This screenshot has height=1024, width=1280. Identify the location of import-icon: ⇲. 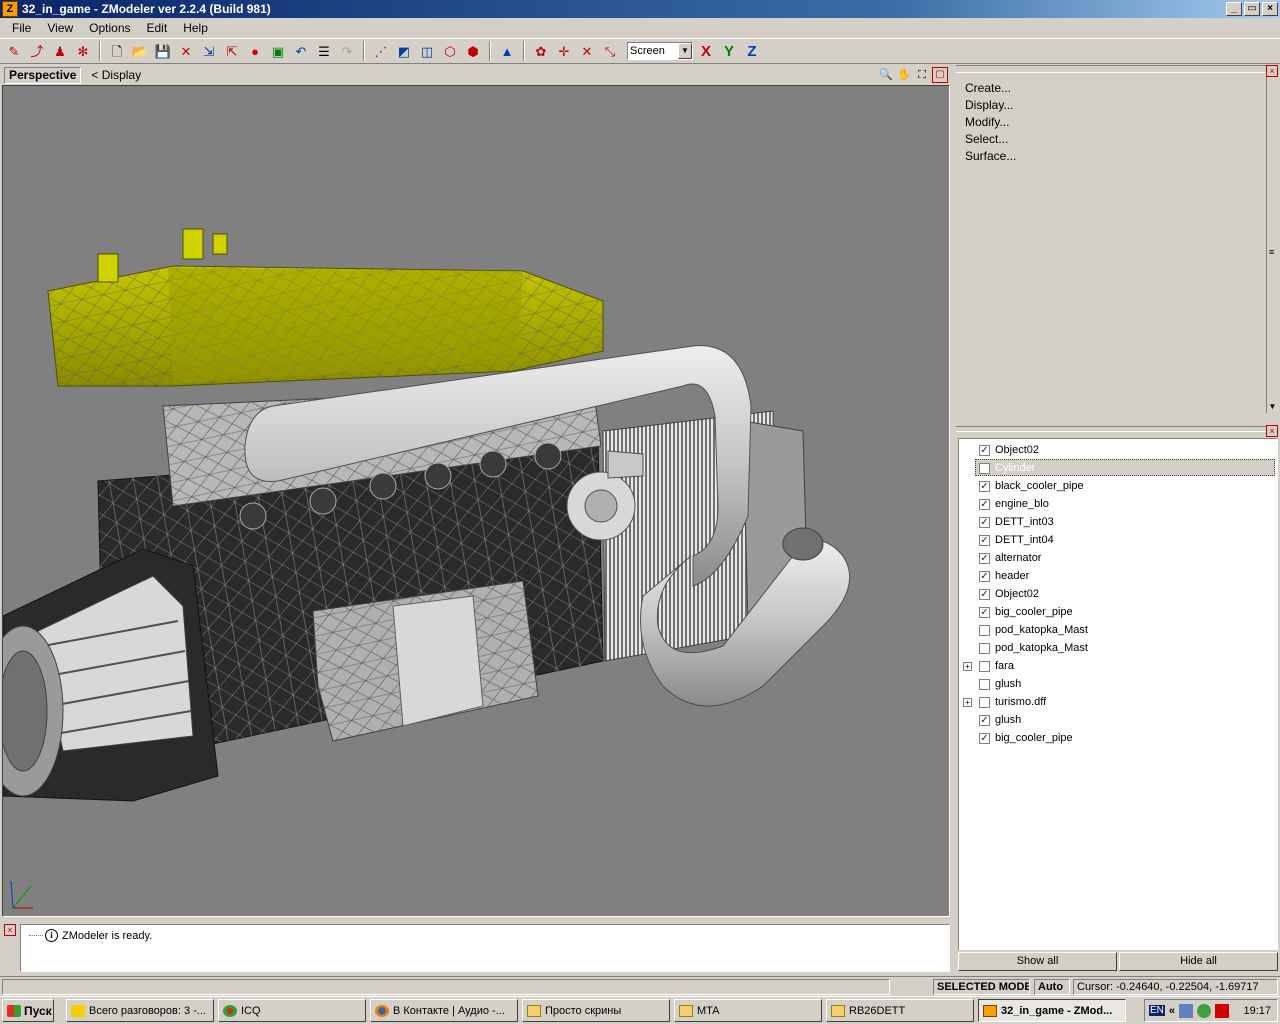
(209, 51).